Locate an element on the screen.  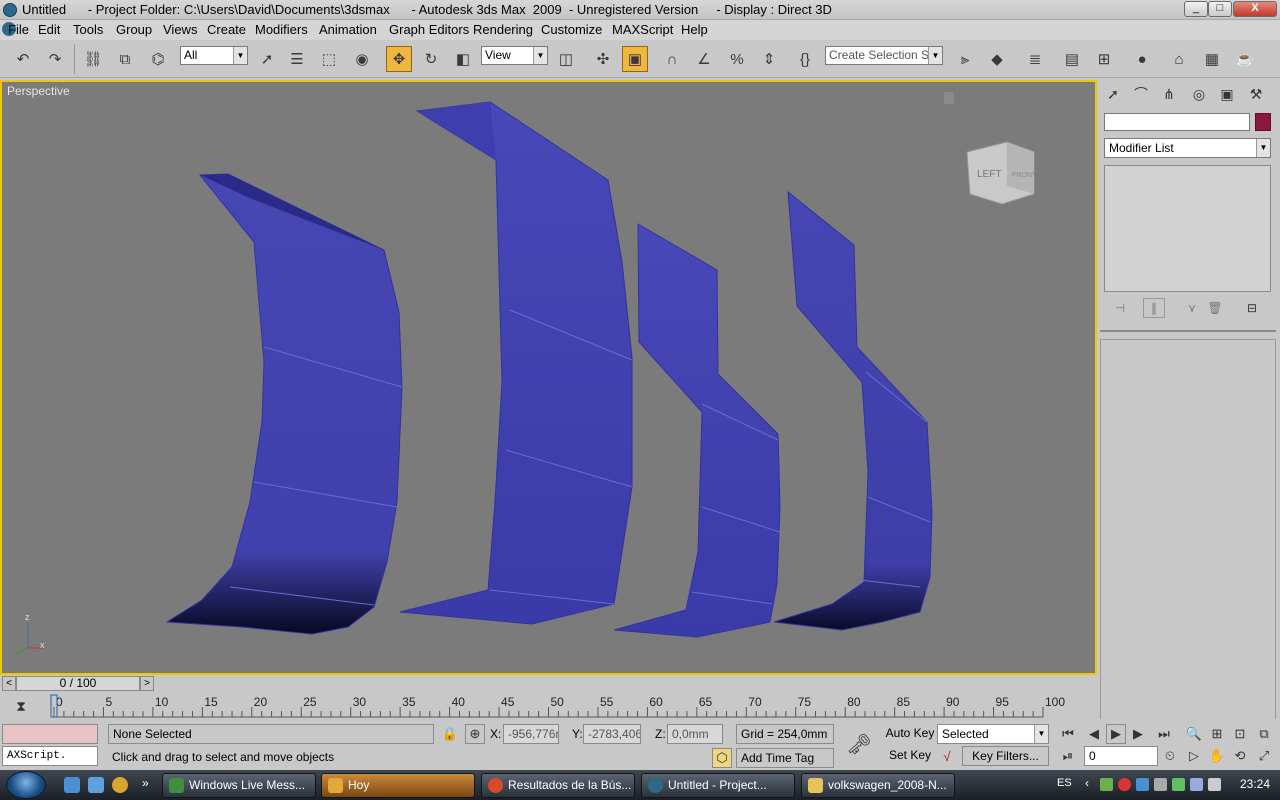
motion-tab-icon: ◎ is located at coordinates (1199, 94).